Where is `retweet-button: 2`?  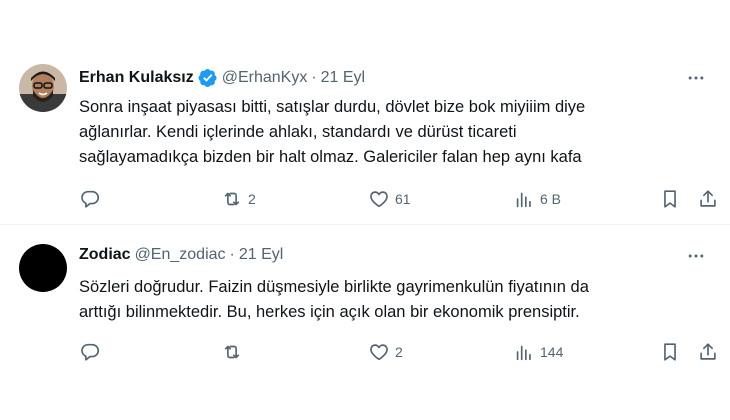 retweet-button: 2 is located at coordinates (238, 199).